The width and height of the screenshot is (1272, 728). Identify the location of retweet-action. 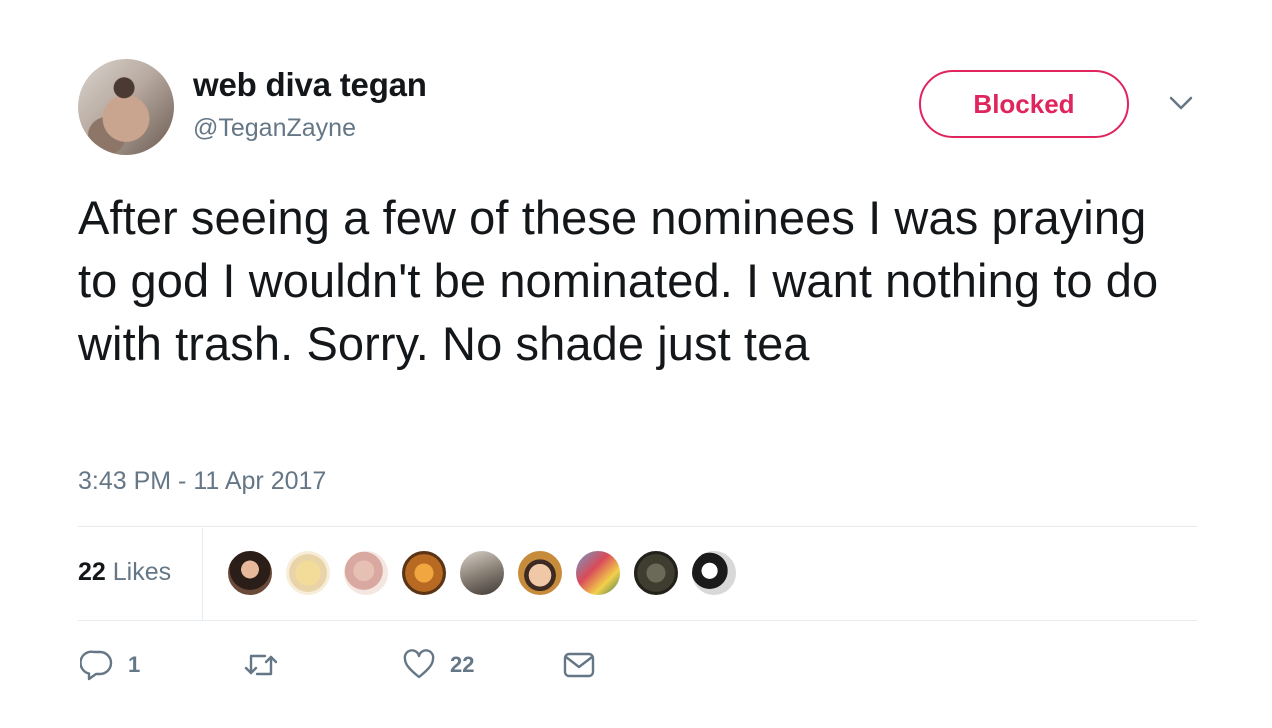
(268, 665).